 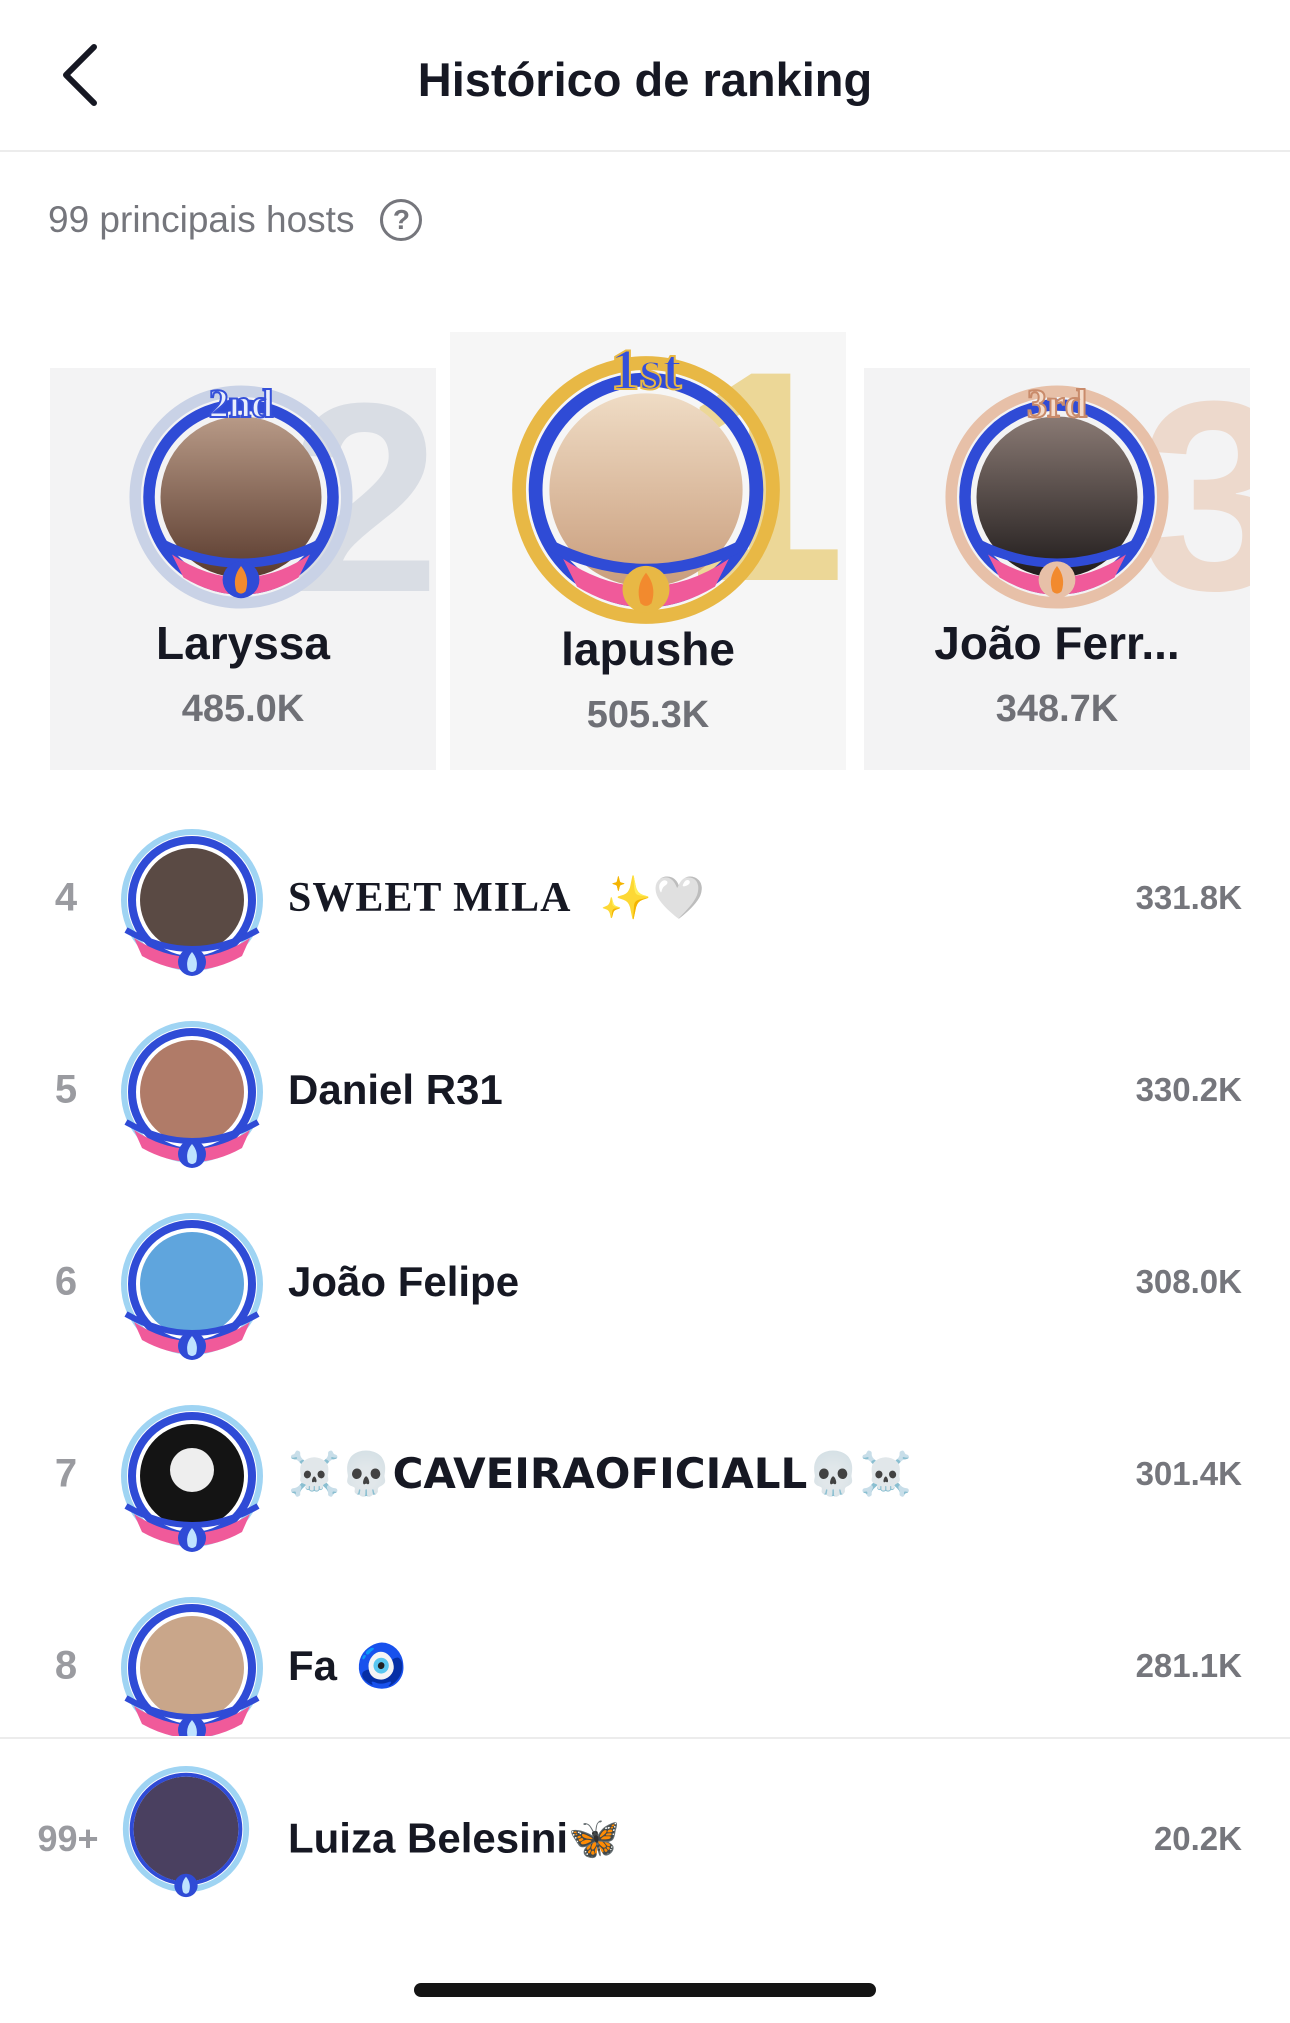 What do you see at coordinates (646, 369) in the screenshot?
I see `ribbon-label: 1st` at bounding box center [646, 369].